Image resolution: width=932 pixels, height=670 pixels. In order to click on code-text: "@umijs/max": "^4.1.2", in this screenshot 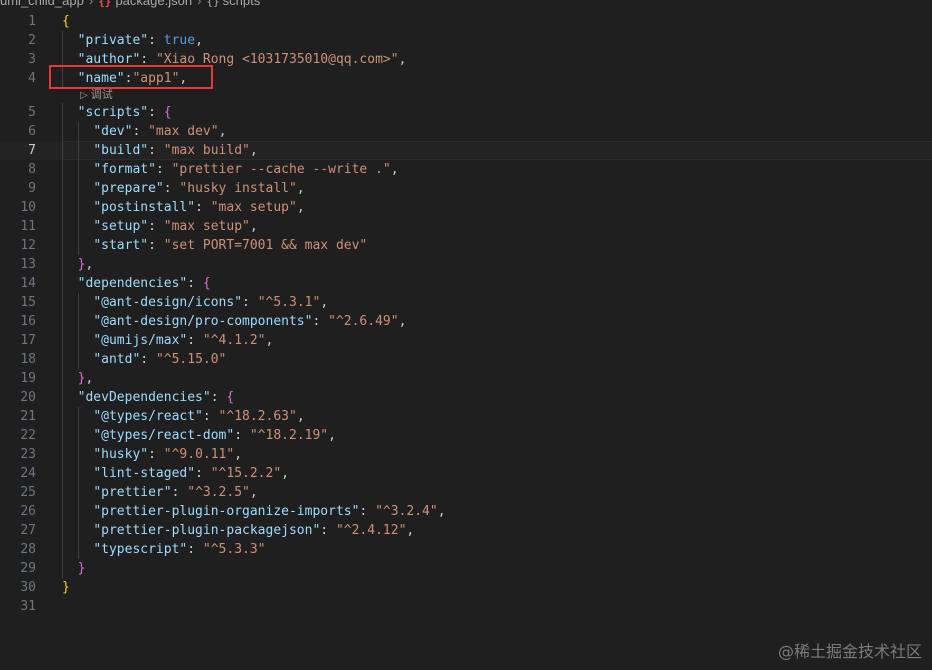, I will do `click(183, 340)`.